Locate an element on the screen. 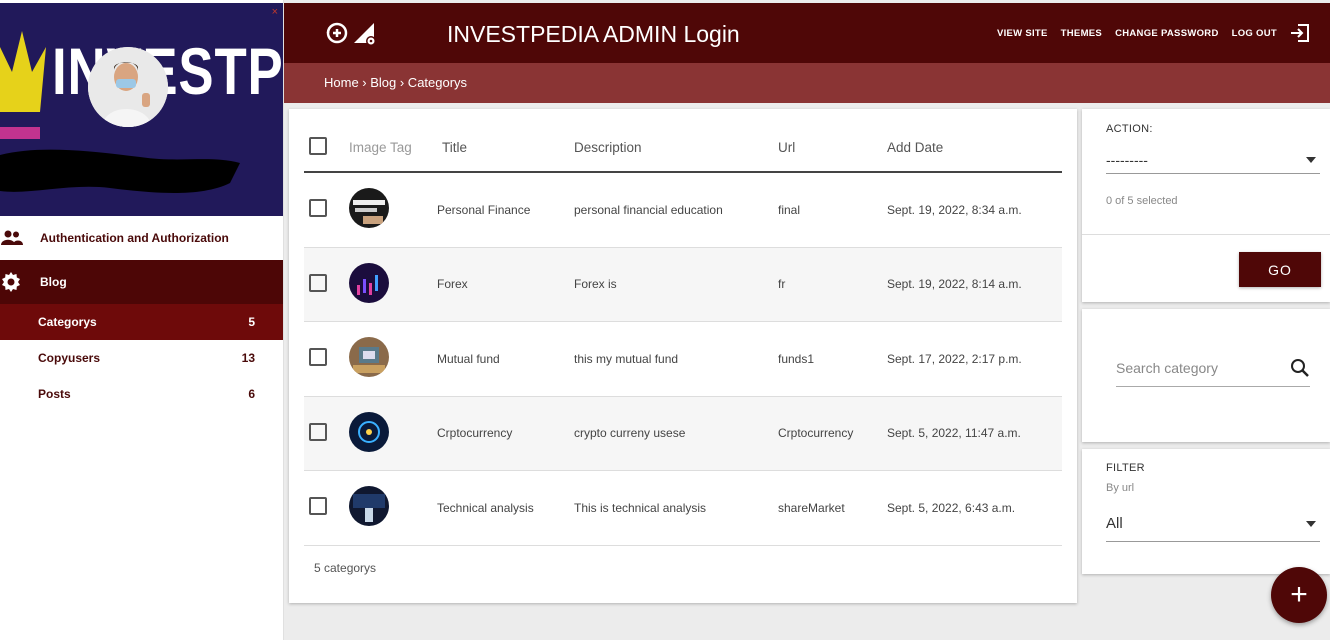 The image size is (1330, 640). title-link: Personal Finance is located at coordinates (505, 210).